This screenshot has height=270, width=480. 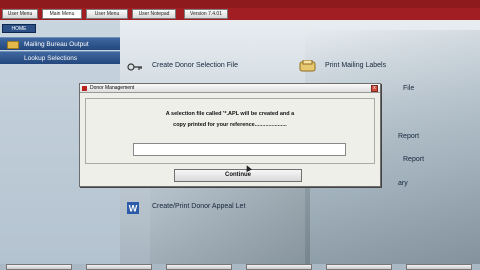 What do you see at coordinates (13, 45) in the screenshot?
I see `folder-icon` at bounding box center [13, 45].